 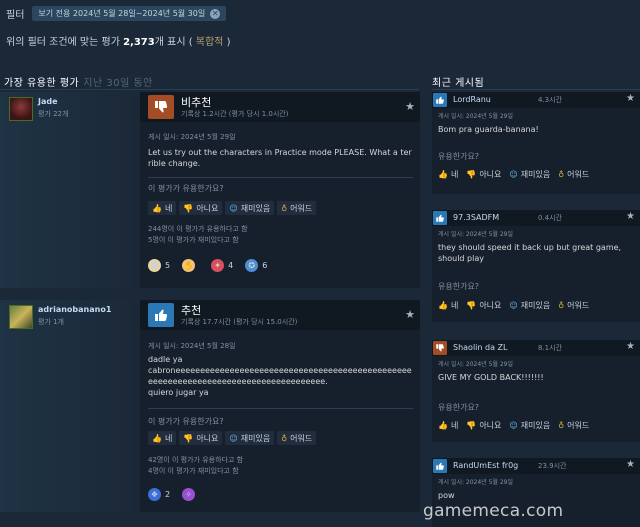 What do you see at coordinates (280, 107) in the screenshot?
I see `review-header: 비추천 기록상 1.2시간 (평가 당시 1.0시간) ★` at bounding box center [280, 107].